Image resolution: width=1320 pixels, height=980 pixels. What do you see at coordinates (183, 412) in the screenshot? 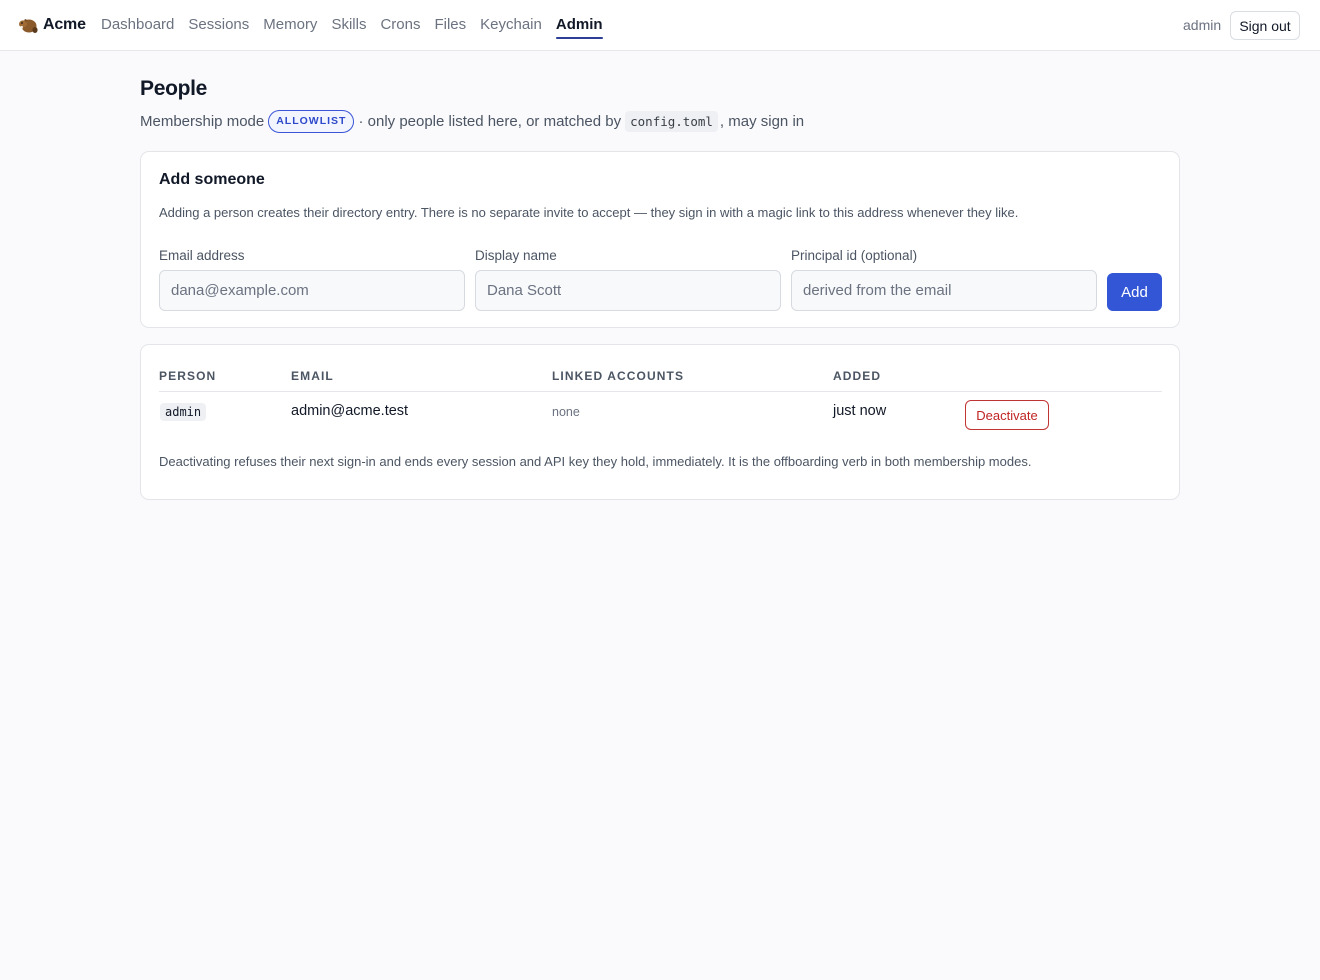
I see `person-id-chip: admin` at bounding box center [183, 412].